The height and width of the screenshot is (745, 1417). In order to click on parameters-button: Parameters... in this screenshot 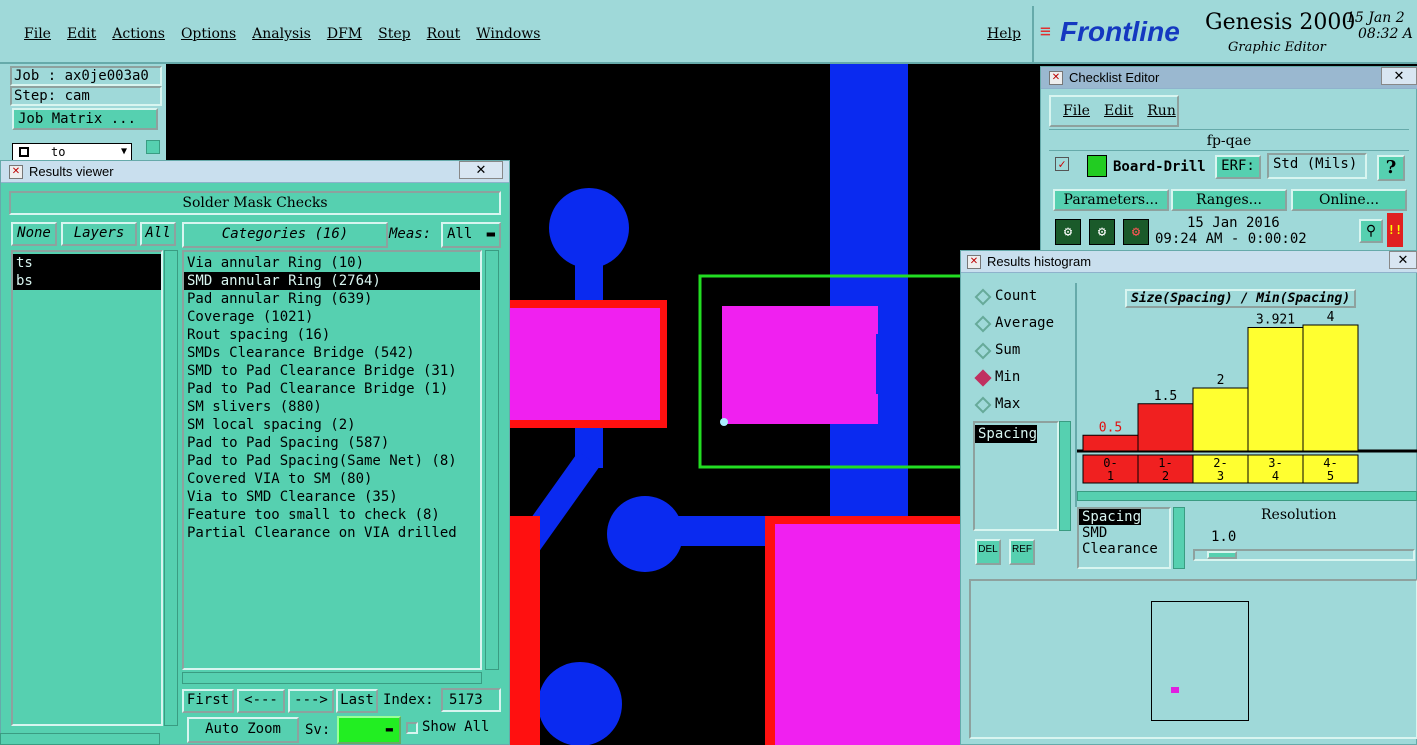, I will do `click(1111, 200)`.